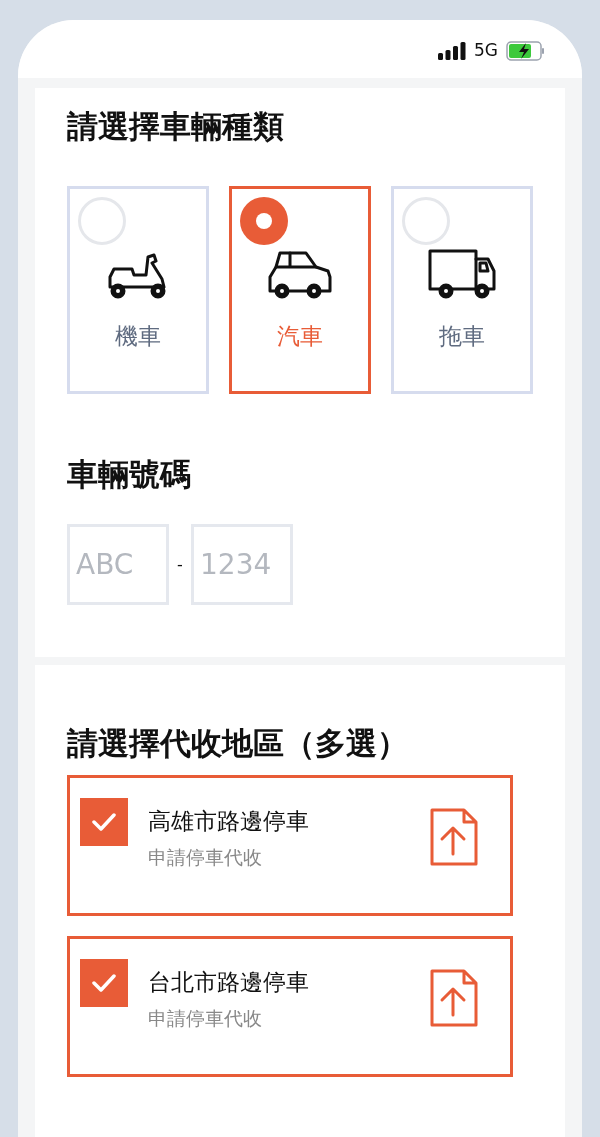 The height and width of the screenshot is (1137, 600). What do you see at coordinates (486, 51) in the screenshot?
I see `network-label: 5G` at bounding box center [486, 51].